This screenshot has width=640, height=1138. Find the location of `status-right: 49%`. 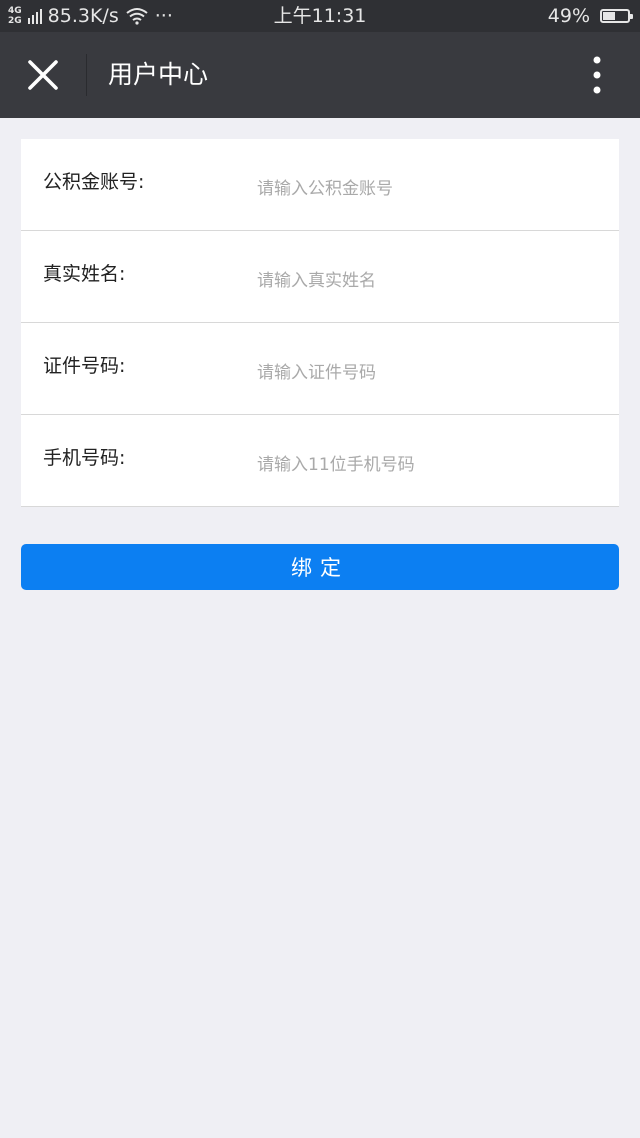

status-right: 49% is located at coordinates (590, 16).